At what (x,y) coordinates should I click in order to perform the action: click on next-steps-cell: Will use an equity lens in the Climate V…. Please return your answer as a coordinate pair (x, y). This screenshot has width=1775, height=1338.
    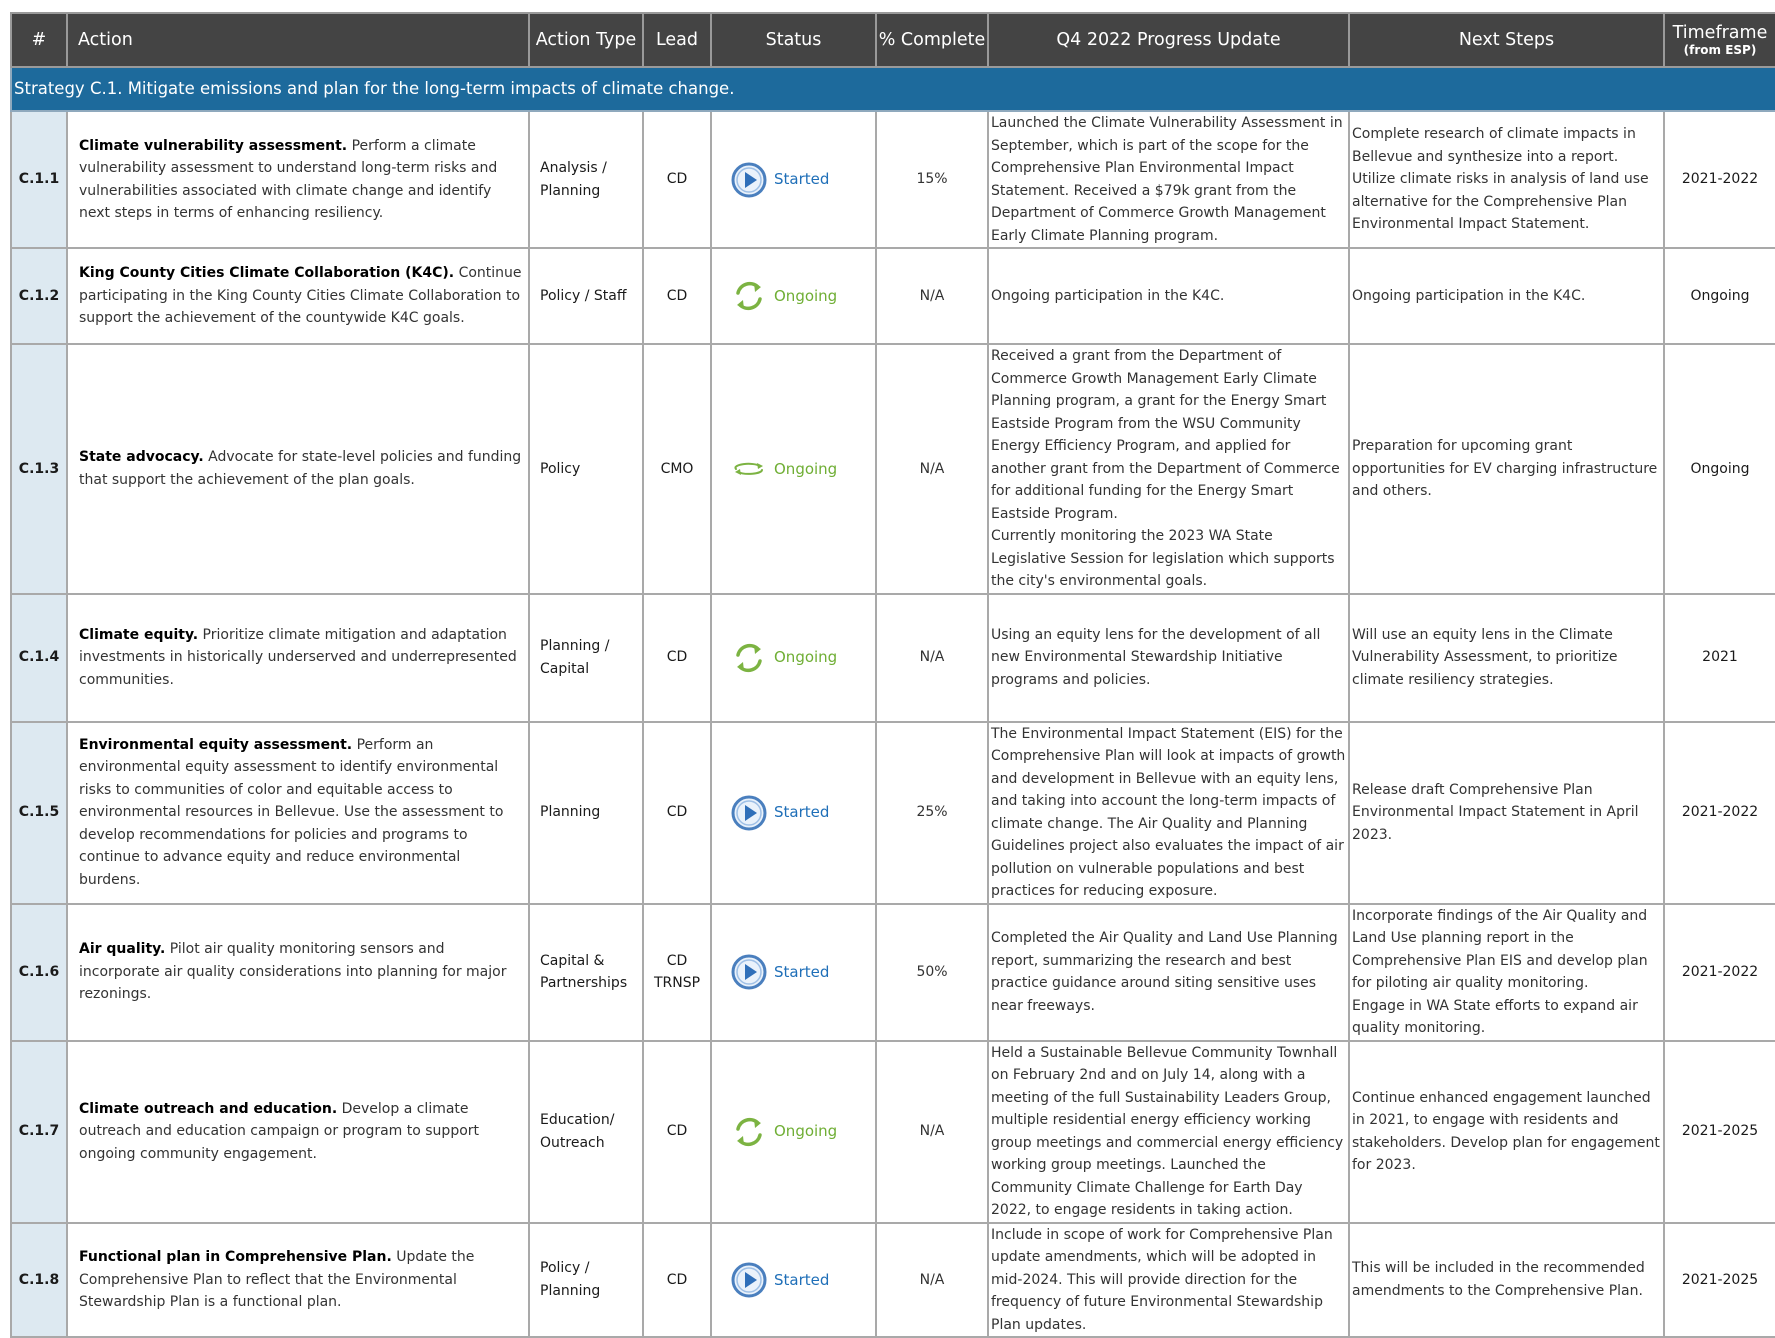
    Looking at the image, I should click on (1506, 657).